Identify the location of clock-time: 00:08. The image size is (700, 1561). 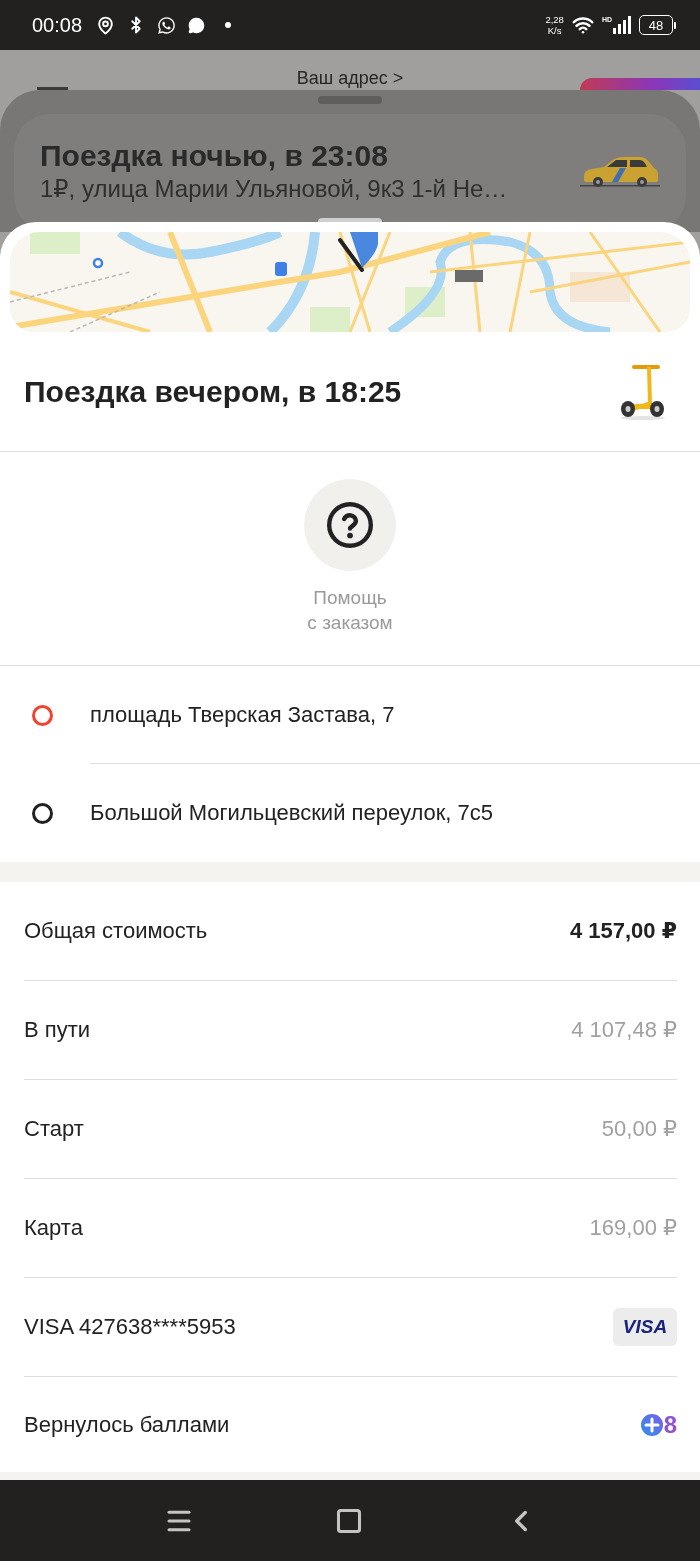
(57, 25).